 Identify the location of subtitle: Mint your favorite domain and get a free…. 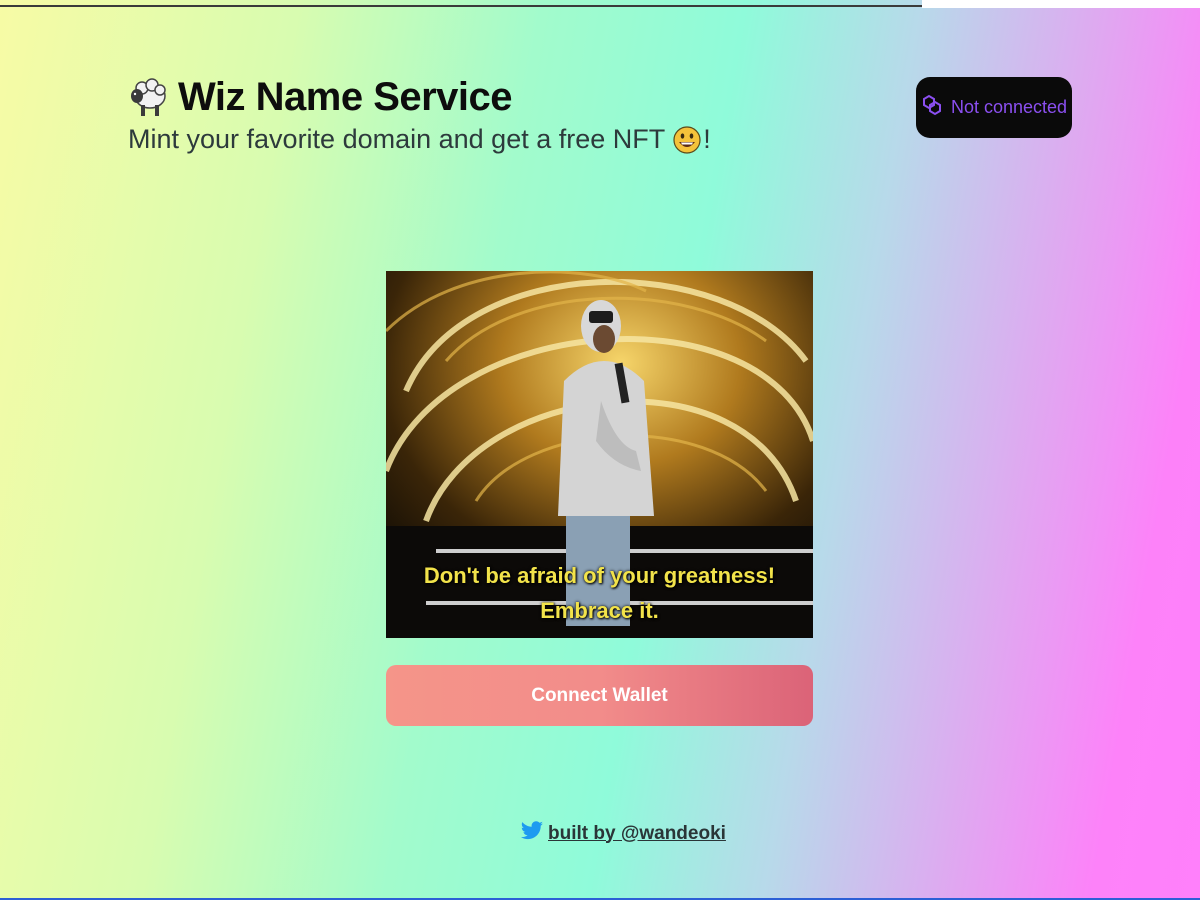
(419, 139).